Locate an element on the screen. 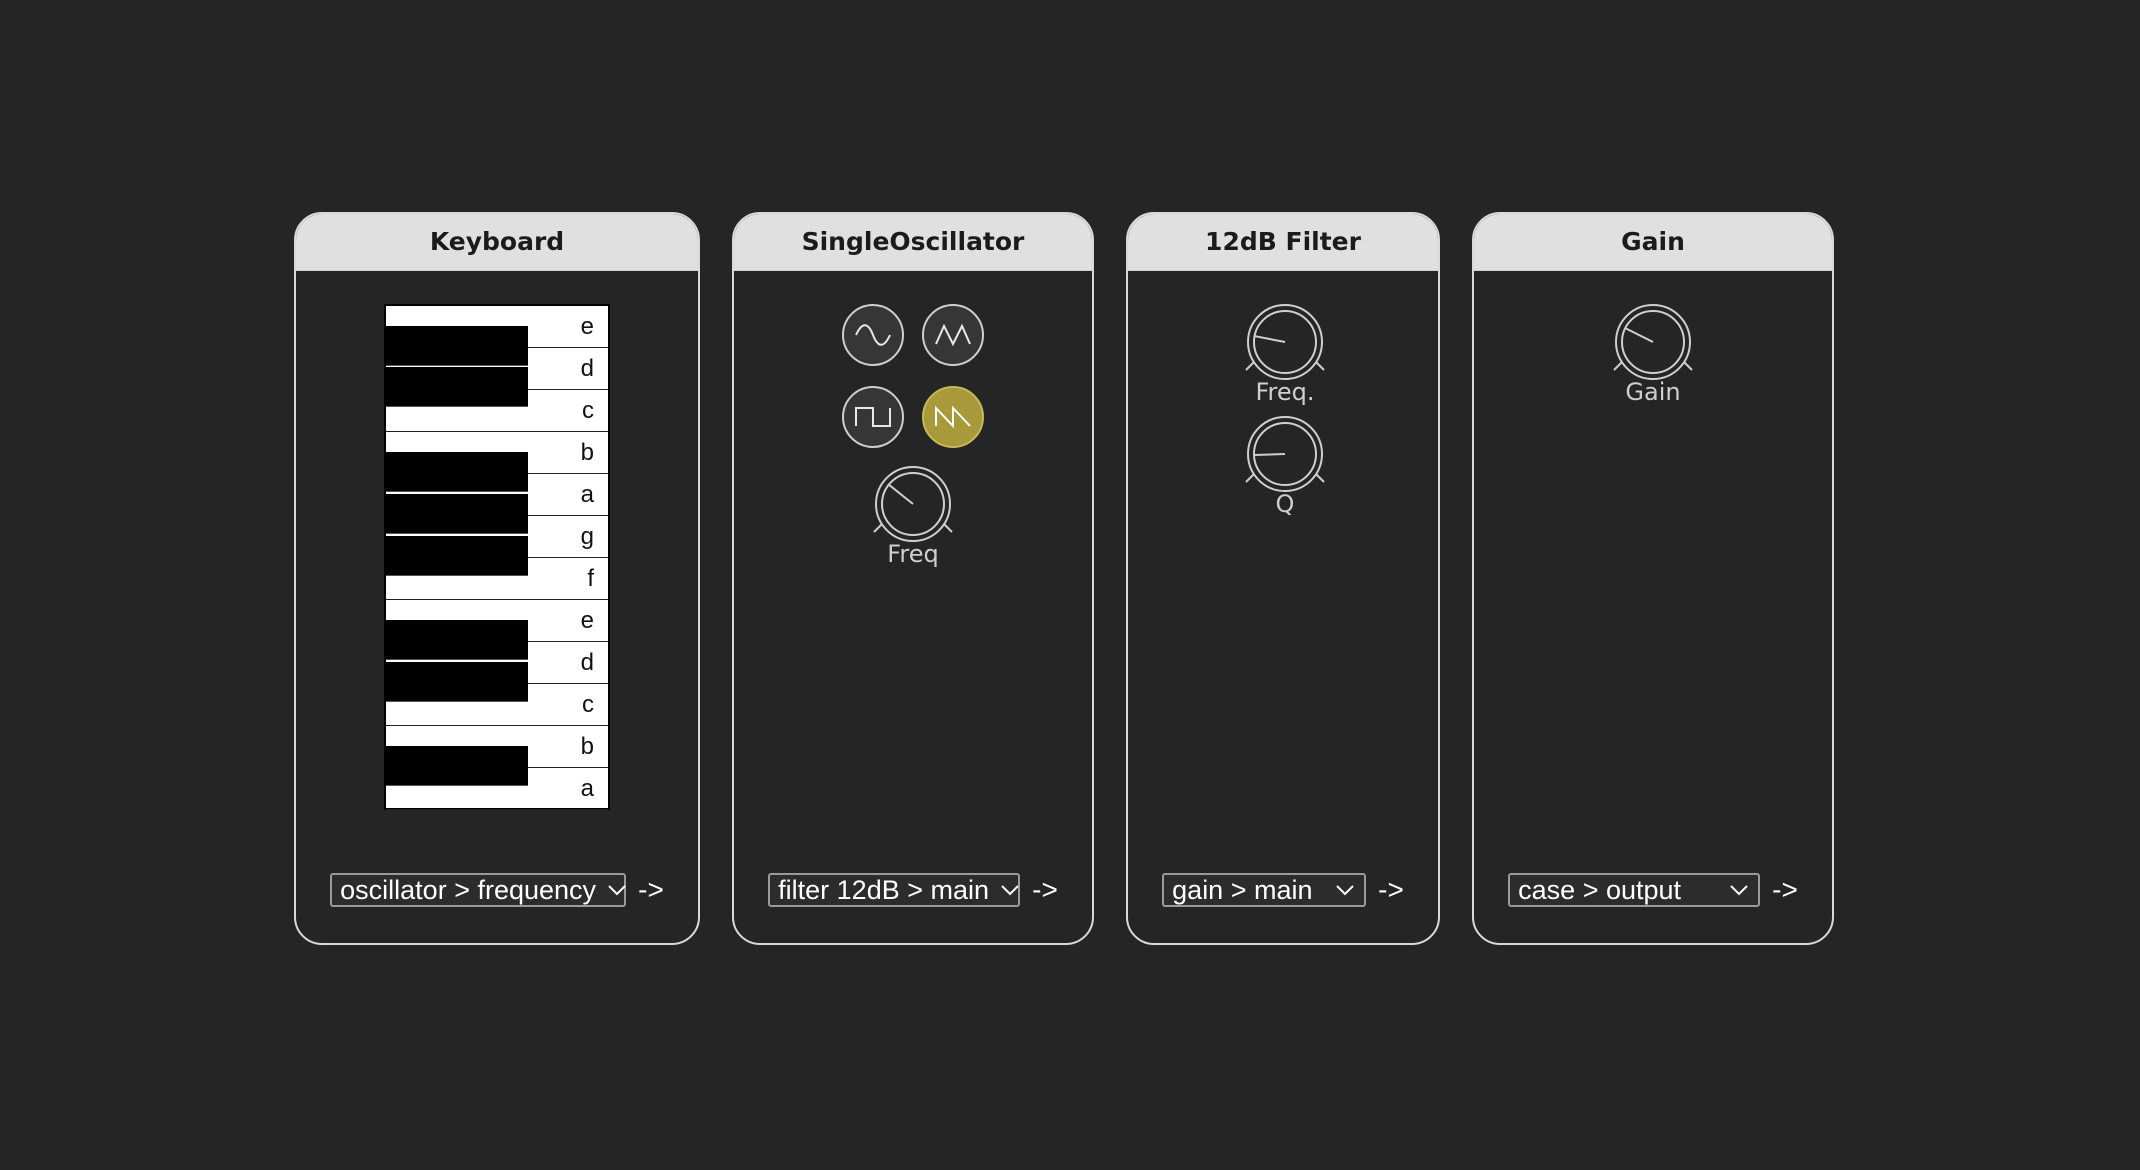 The height and width of the screenshot is (1170, 2140). sine-wave-icon is located at coordinates (873, 335).